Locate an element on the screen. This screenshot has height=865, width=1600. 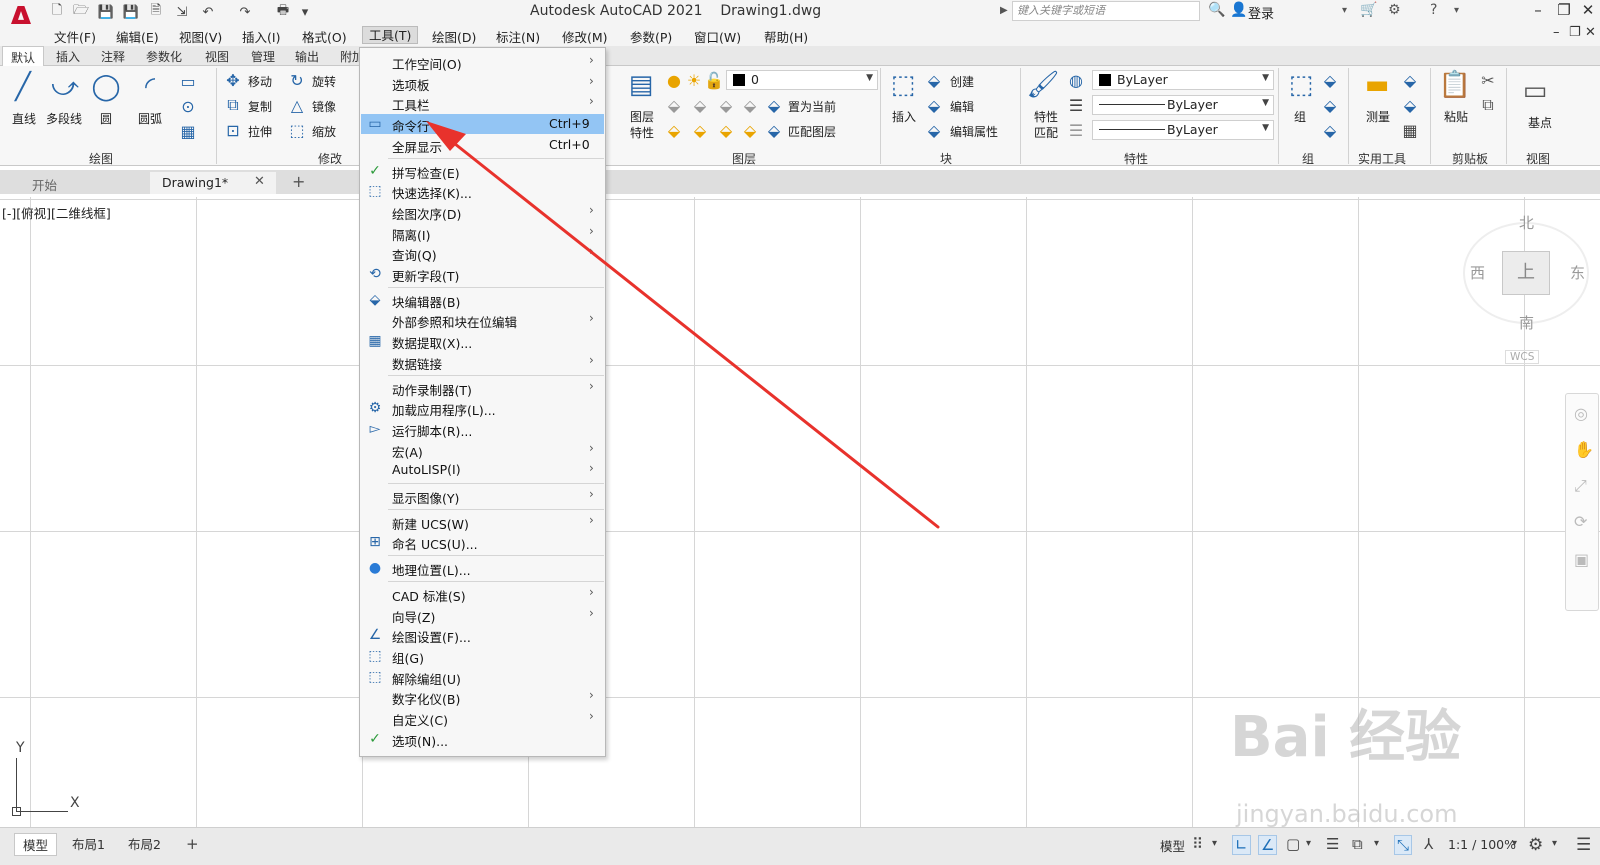
tab-home: 默认 is located at coordinates (23, 56).